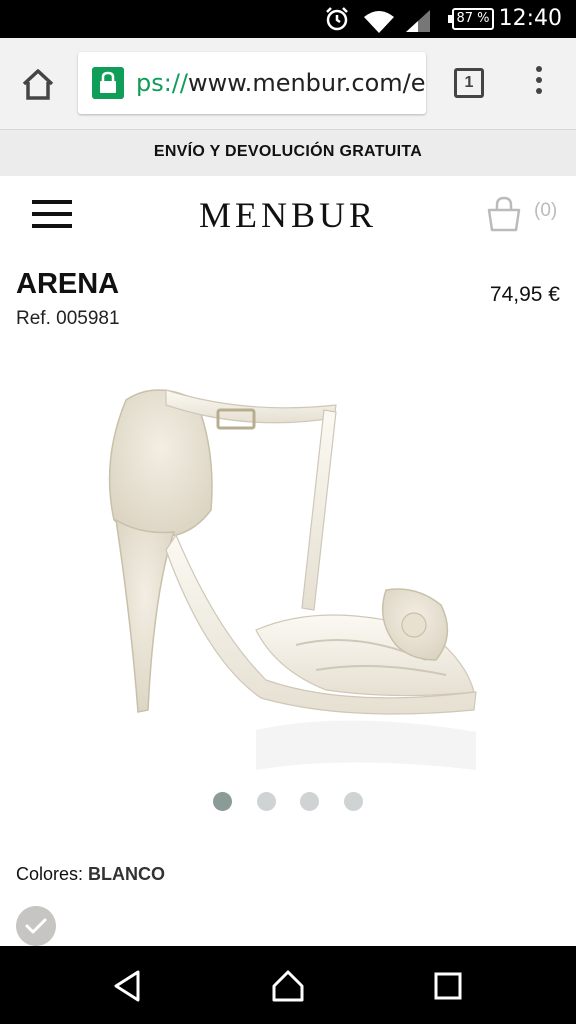 The height and width of the screenshot is (1024, 576). I want to click on site-header: MENBUR (0), so click(288, 216).